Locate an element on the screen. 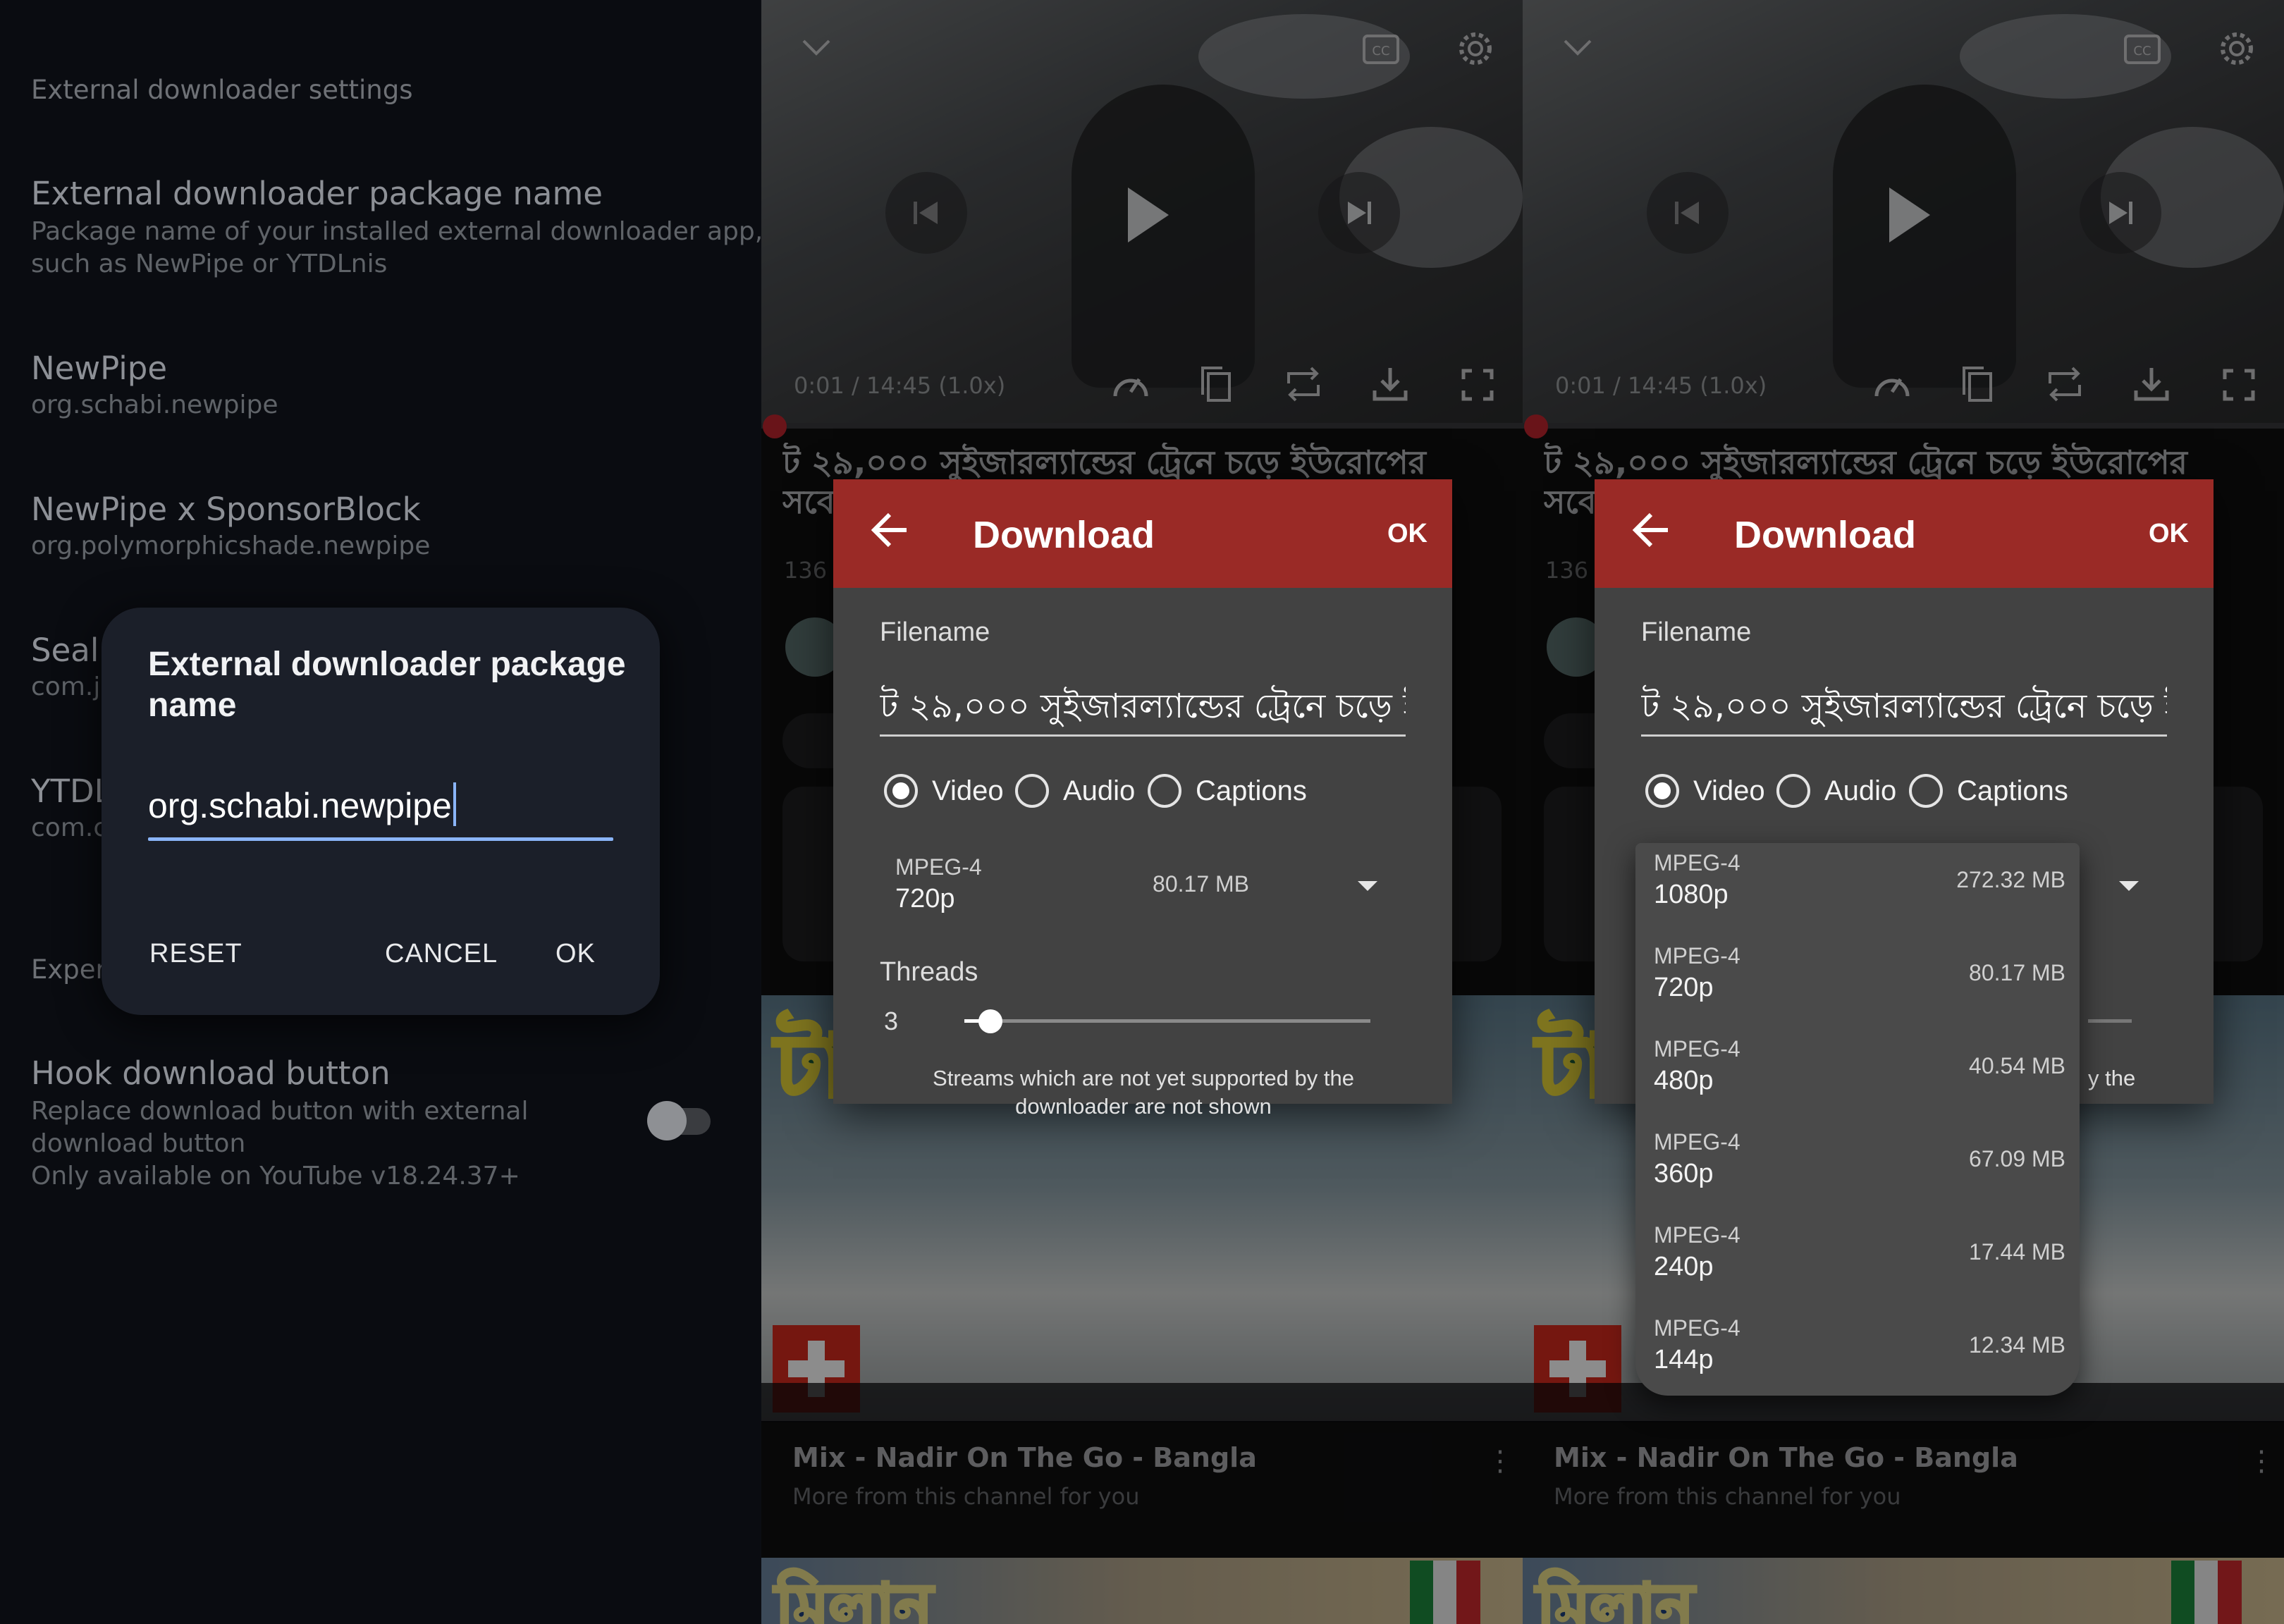 The width and height of the screenshot is (2284, 1624). threads-label: Threads is located at coordinates (929, 972).